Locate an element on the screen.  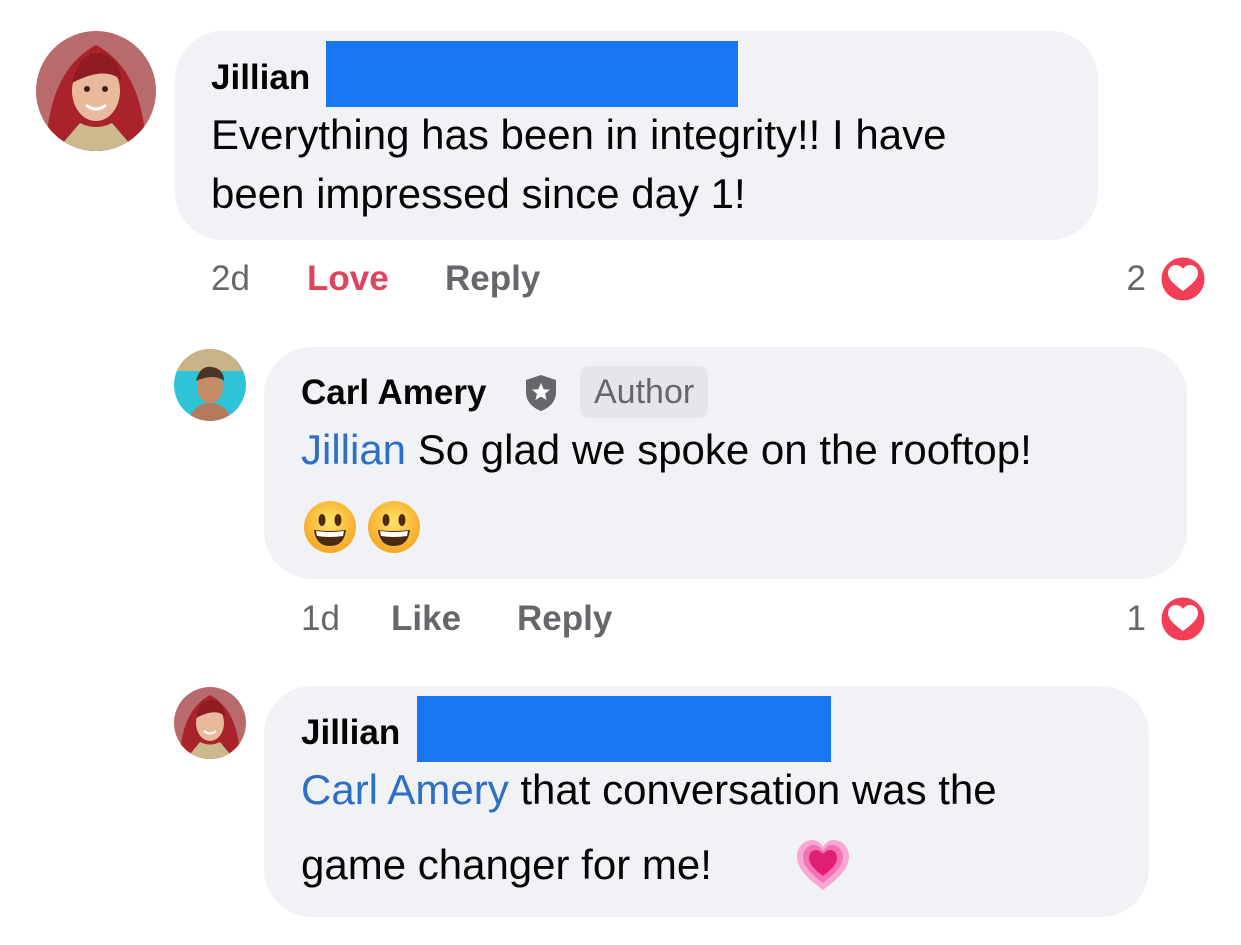
shield-star-icon is located at coordinates (541, 393).